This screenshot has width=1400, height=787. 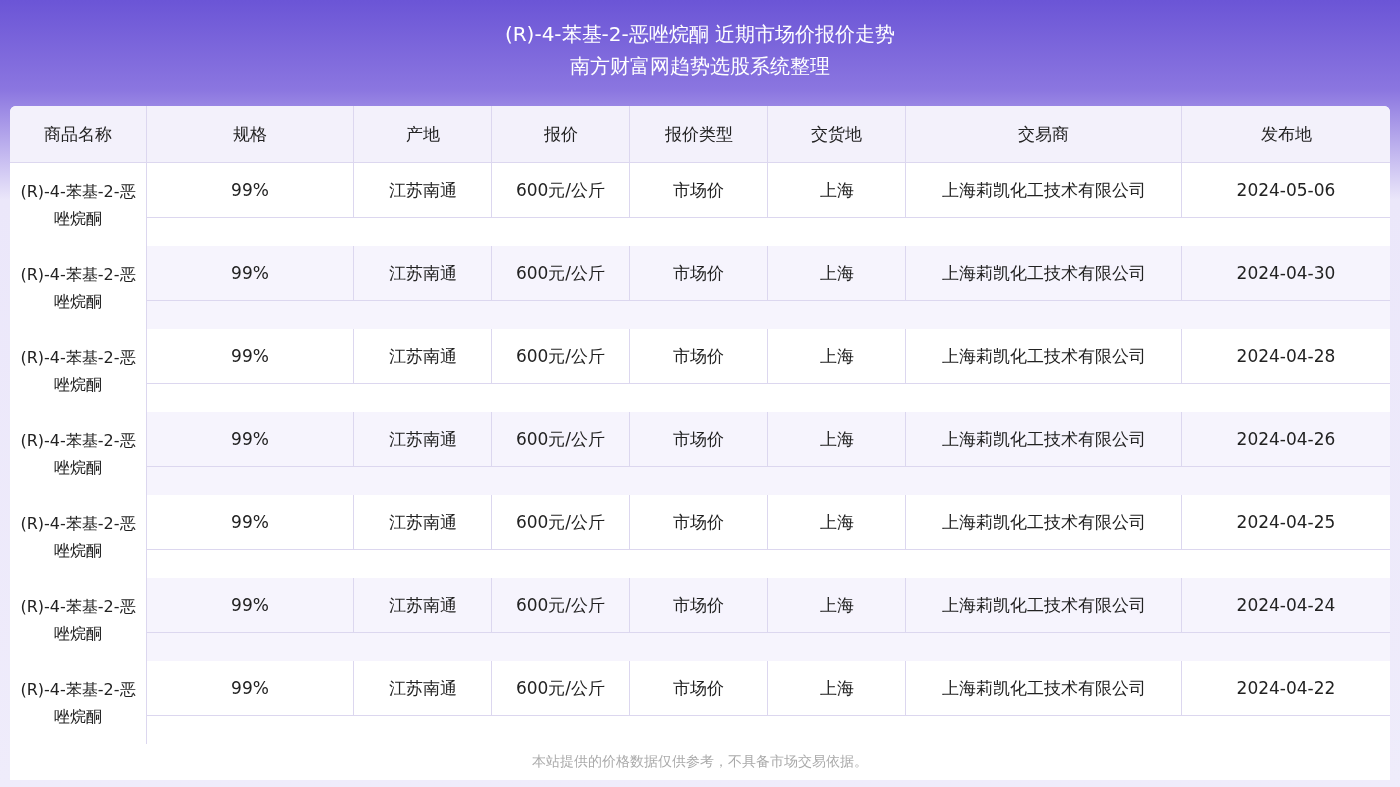 What do you see at coordinates (561, 134) in the screenshot?
I see `column-header: 报价` at bounding box center [561, 134].